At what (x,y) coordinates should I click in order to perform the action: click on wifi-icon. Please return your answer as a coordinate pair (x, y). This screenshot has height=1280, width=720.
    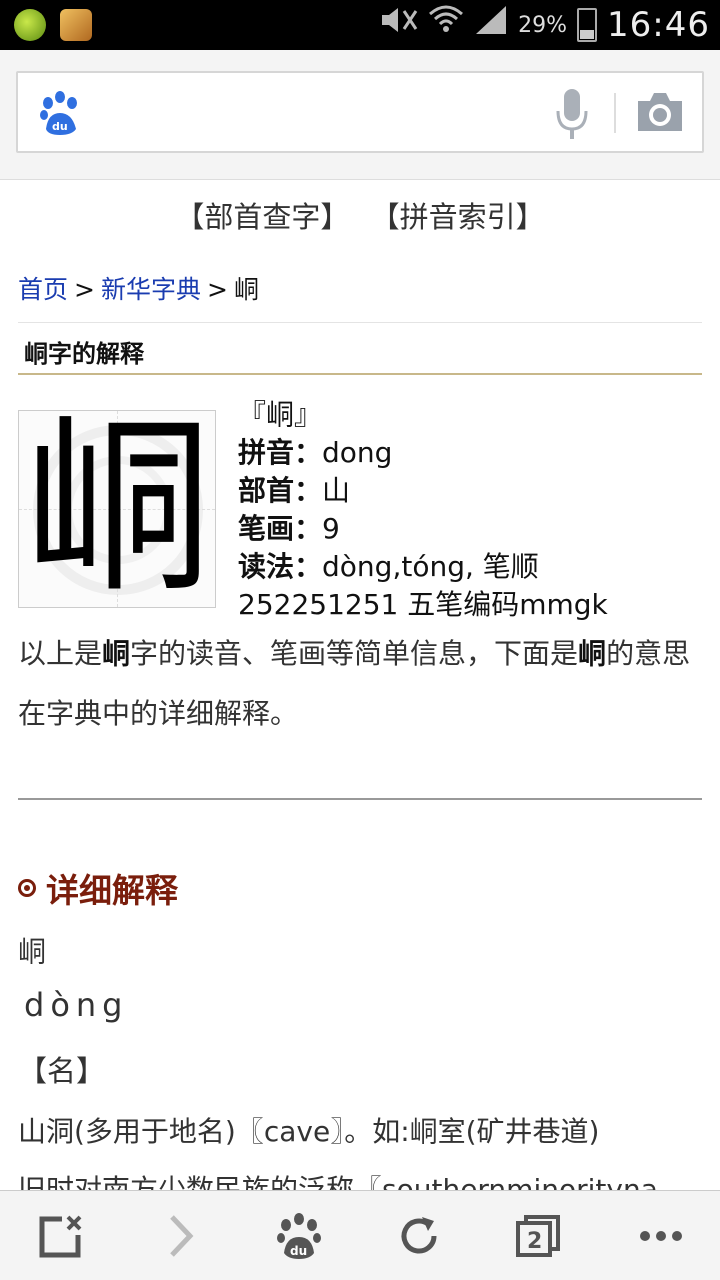
    Looking at the image, I should click on (446, 25).